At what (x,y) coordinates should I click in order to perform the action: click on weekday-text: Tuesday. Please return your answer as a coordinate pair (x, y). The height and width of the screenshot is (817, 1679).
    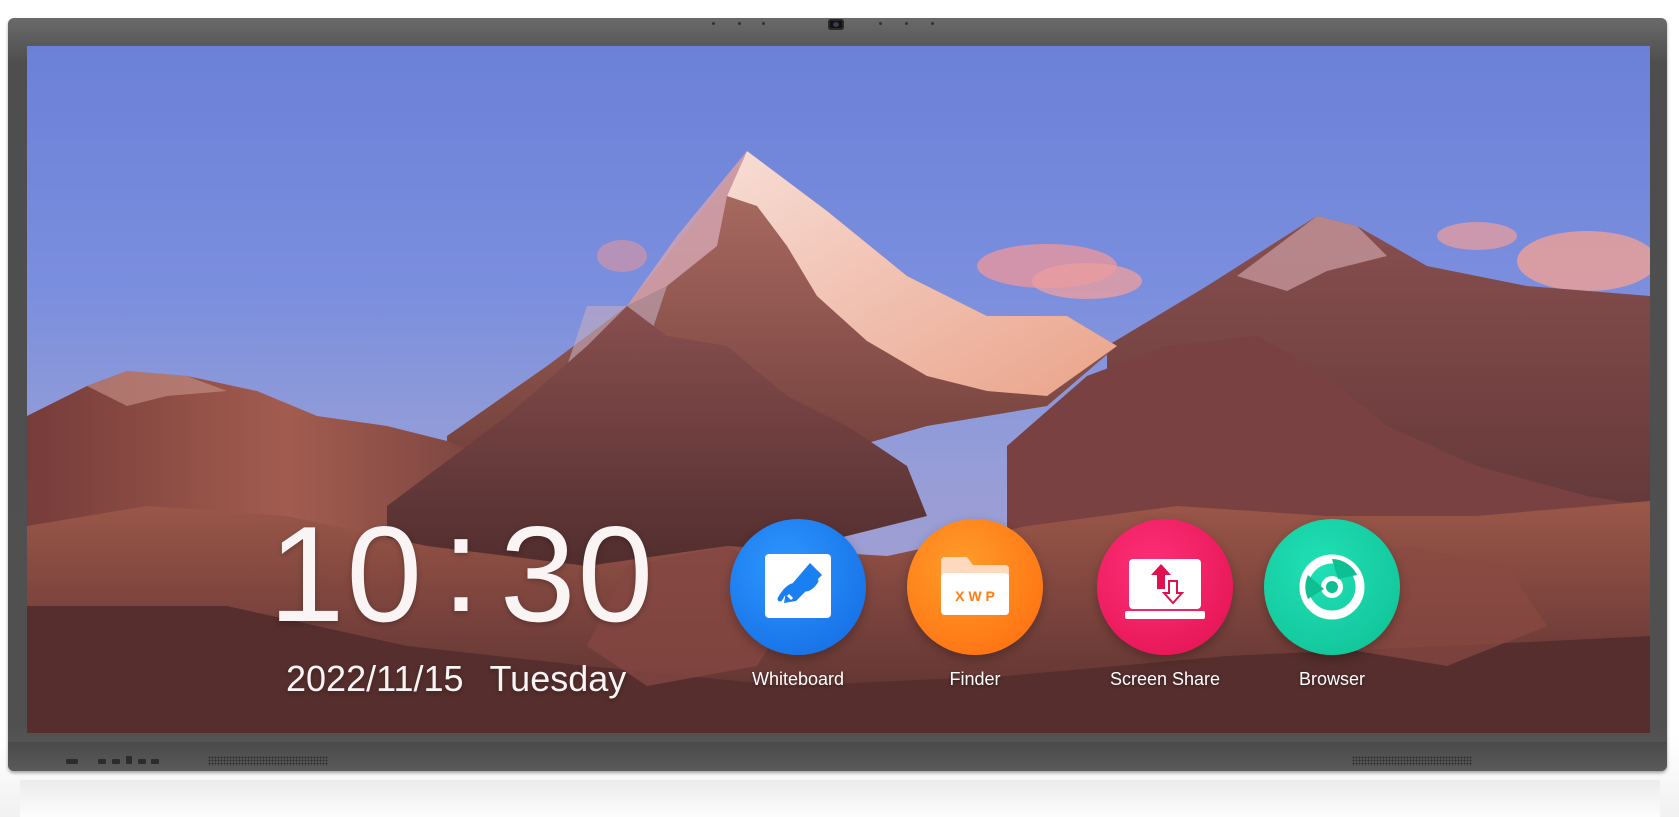
    Looking at the image, I should click on (558, 678).